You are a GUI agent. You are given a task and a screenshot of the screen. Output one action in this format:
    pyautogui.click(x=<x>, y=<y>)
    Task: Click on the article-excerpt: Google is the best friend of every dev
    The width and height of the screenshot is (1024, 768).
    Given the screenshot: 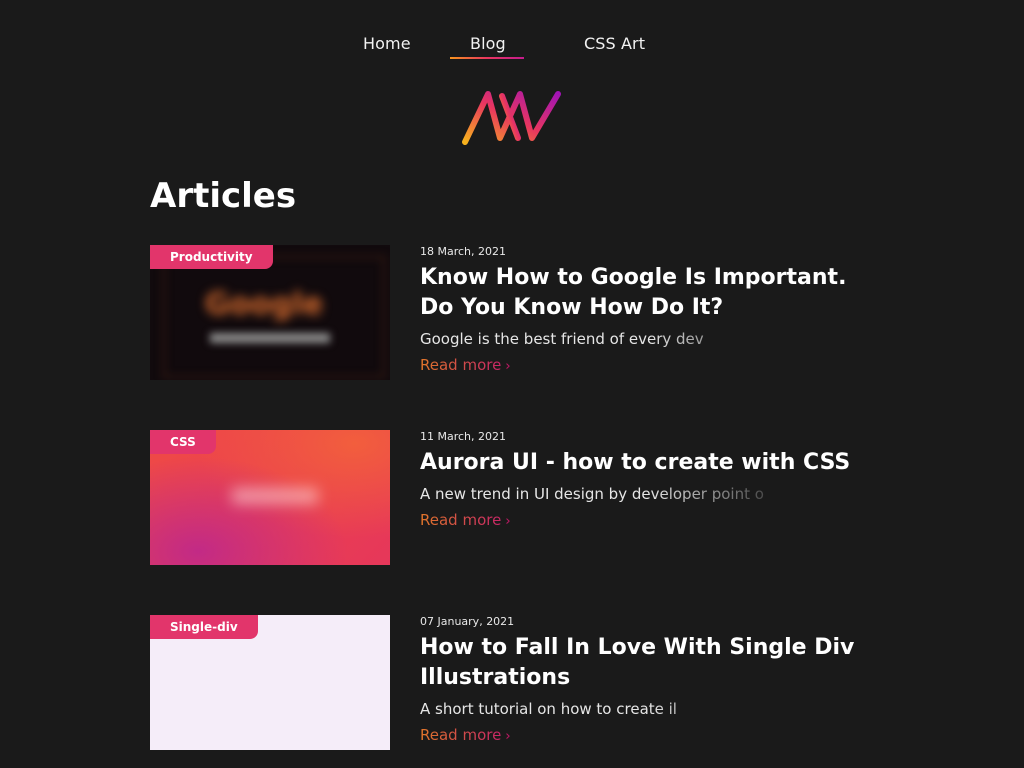 What is the action you would take?
    pyautogui.click(x=562, y=339)
    